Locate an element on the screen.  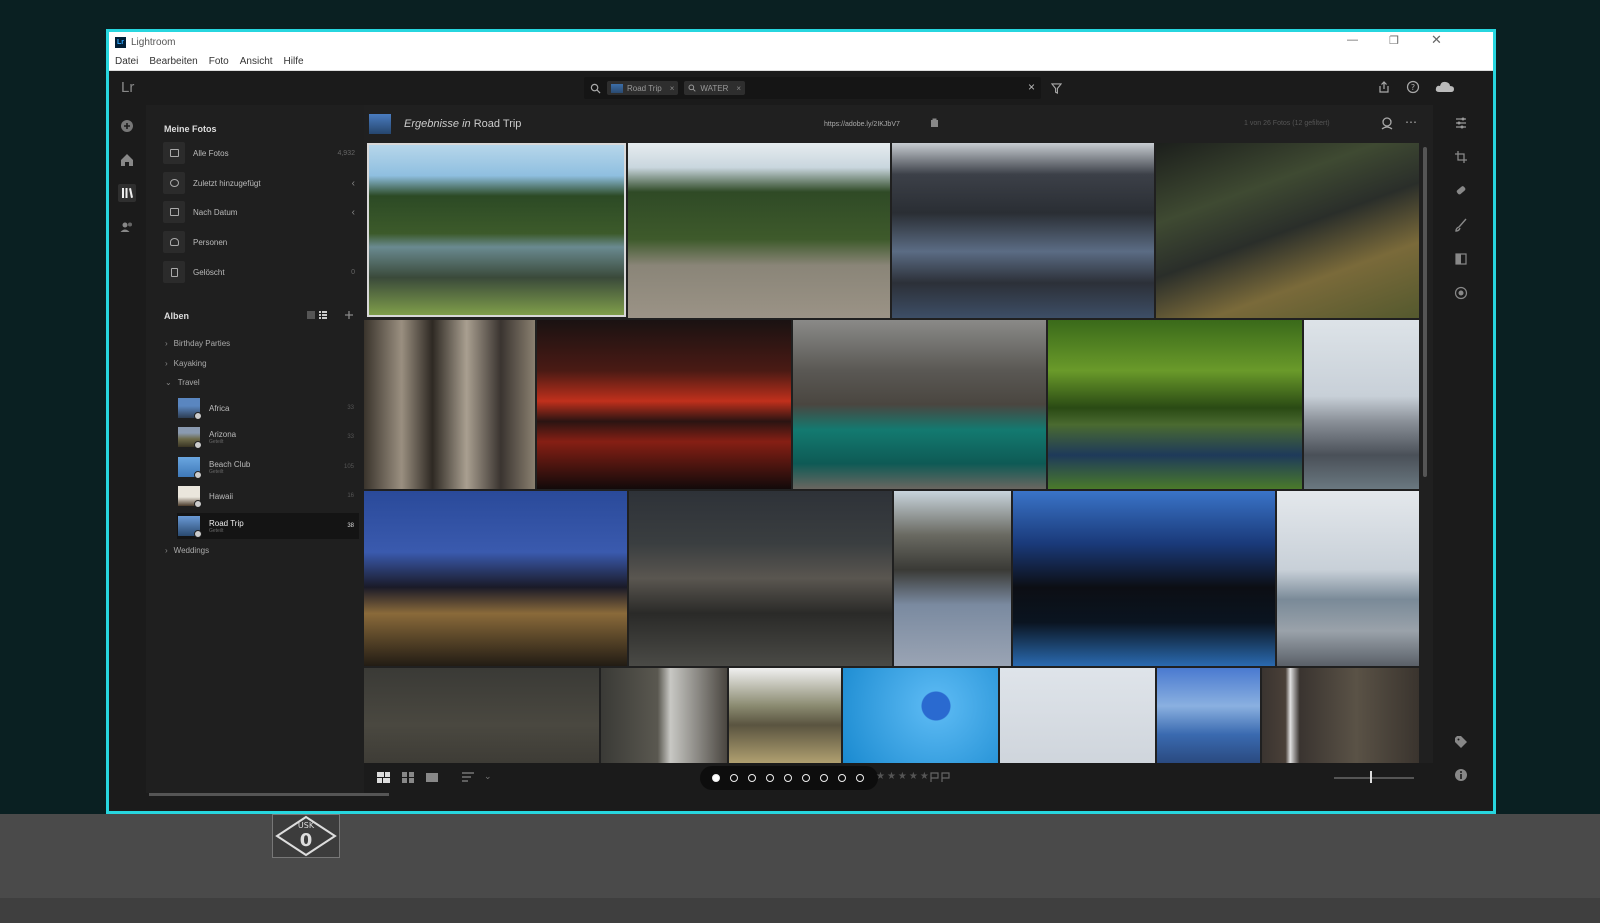
album-road-trip: Road Trip Geteilt 38 is located at coordinates (268, 526).